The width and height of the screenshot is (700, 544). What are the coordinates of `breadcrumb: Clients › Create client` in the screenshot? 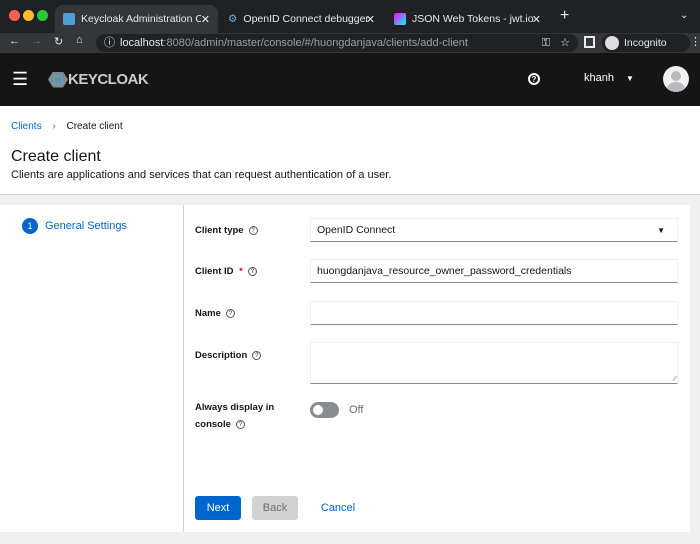 It's located at (67, 126).